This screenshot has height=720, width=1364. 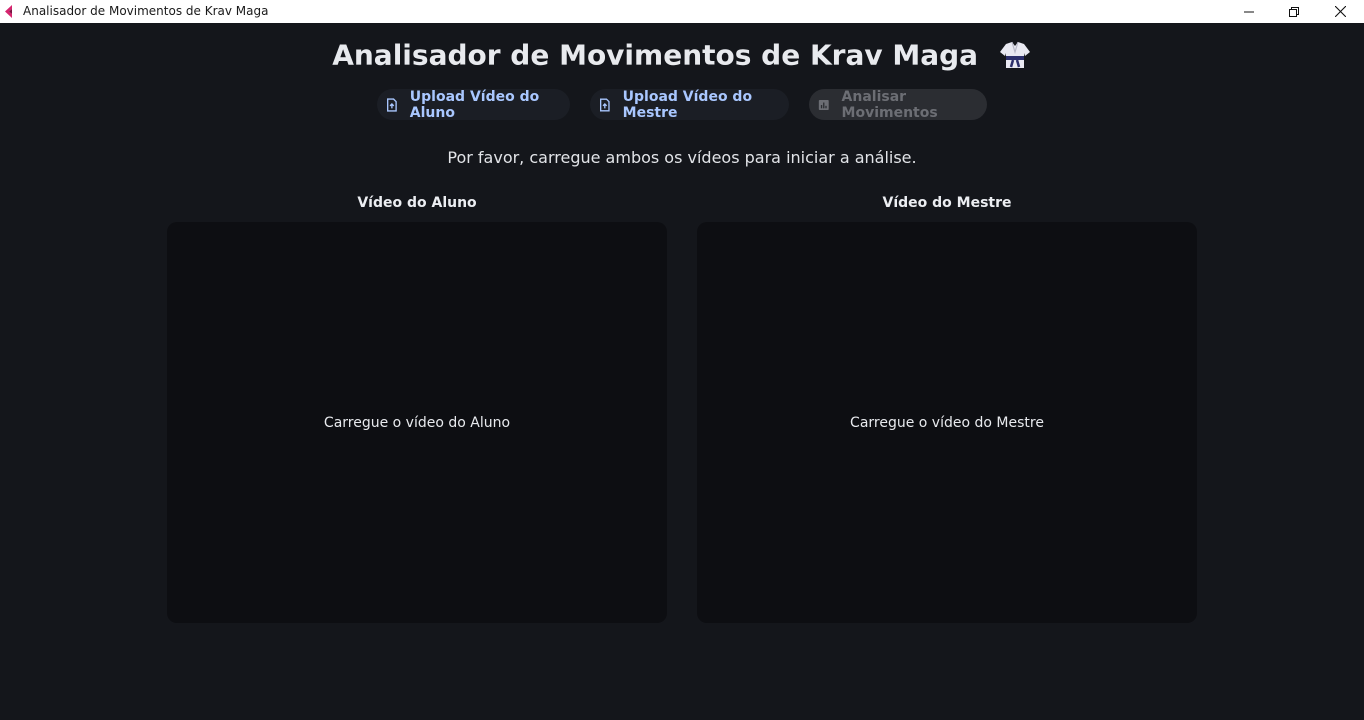 I want to click on window-titlebar: Analisador de Movimentos de Krav Maga, so click(x=682, y=11).